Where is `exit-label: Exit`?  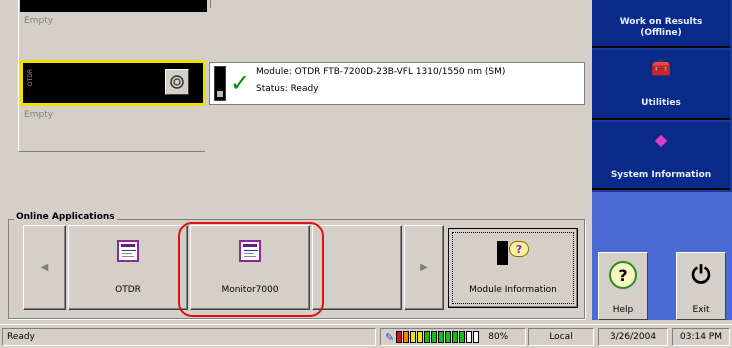 exit-label: Exit is located at coordinates (701, 310).